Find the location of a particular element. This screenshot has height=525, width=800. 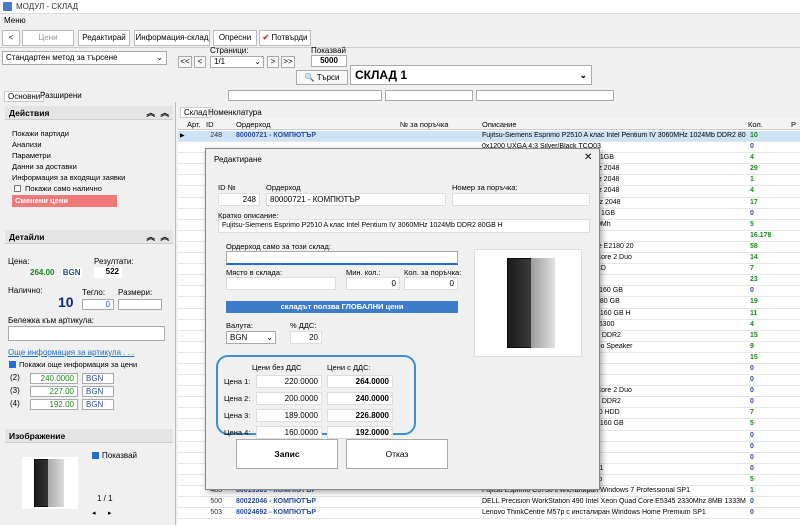

next-image-icon: ▸ is located at coordinates (110, 513).